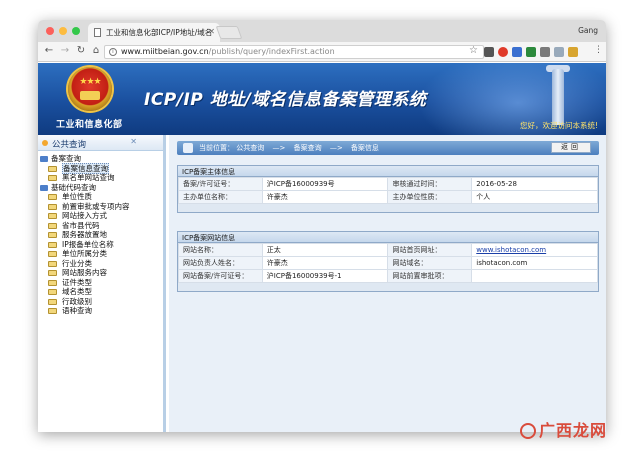 The height and width of the screenshot is (453, 640). What do you see at coordinates (84, 215) in the screenshot?
I see `tree-item-label: 网站接入方式` at bounding box center [84, 215].